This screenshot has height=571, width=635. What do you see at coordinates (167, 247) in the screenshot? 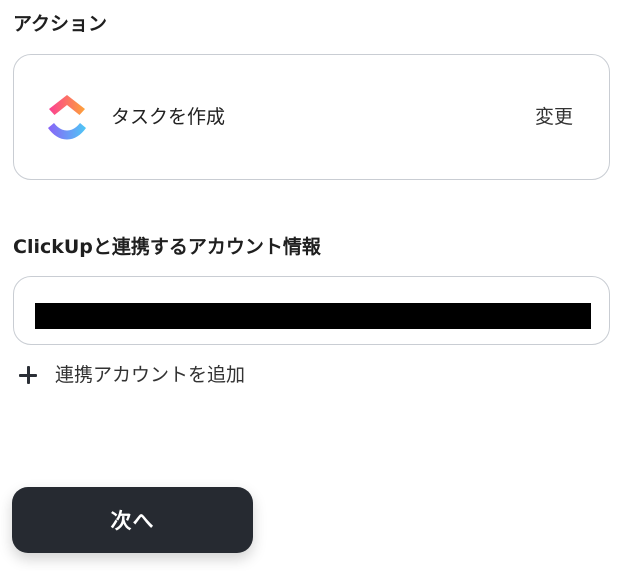
I see `account-section-title: ClickUpと連携するアカウント情報` at bounding box center [167, 247].